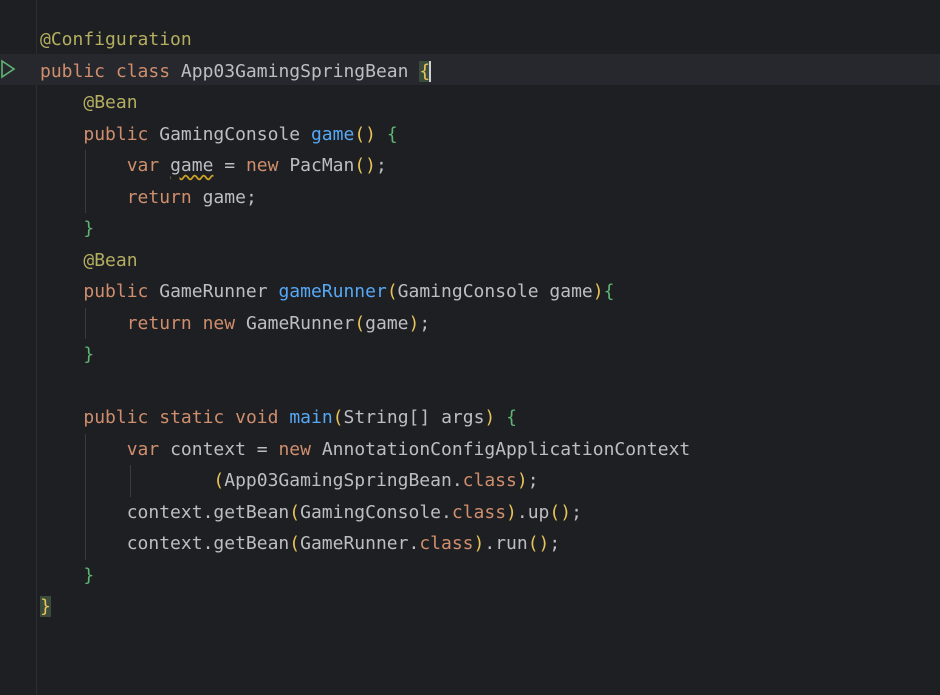  What do you see at coordinates (387, 323) in the screenshot?
I see `argument: game` at bounding box center [387, 323].